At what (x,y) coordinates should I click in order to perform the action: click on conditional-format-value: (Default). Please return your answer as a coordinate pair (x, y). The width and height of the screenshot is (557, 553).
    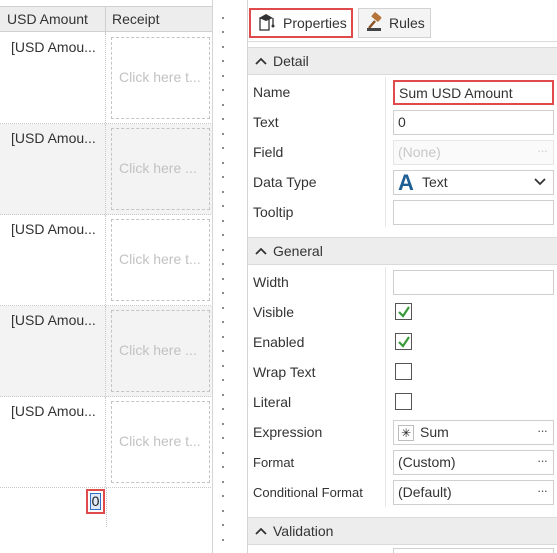
    Looking at the image, I should click on (425, 492).